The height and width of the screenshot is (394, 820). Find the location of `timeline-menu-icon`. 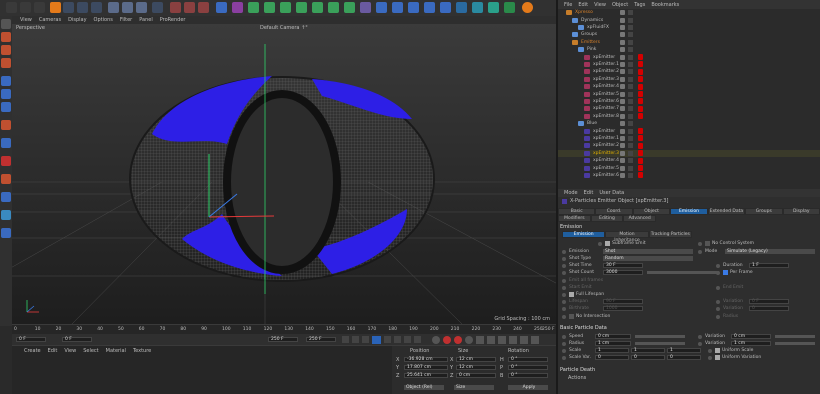

timeline-menu-icon is located at coordinates (535, 340).